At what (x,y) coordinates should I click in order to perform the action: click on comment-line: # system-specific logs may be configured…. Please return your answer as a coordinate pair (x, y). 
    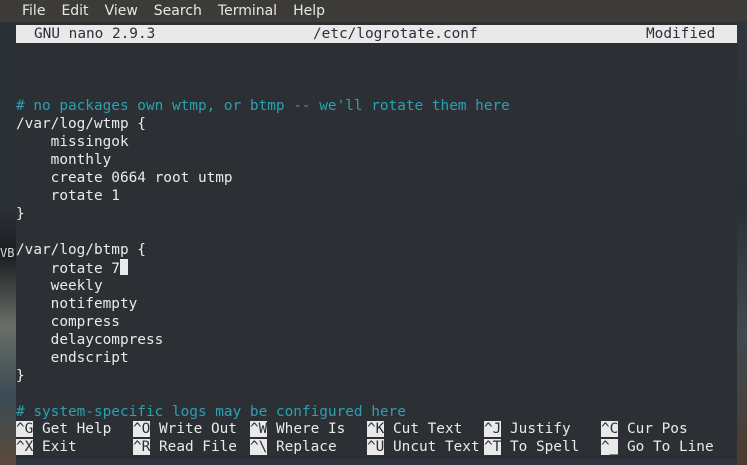
    Looking at the image, I should click on (376, 412).